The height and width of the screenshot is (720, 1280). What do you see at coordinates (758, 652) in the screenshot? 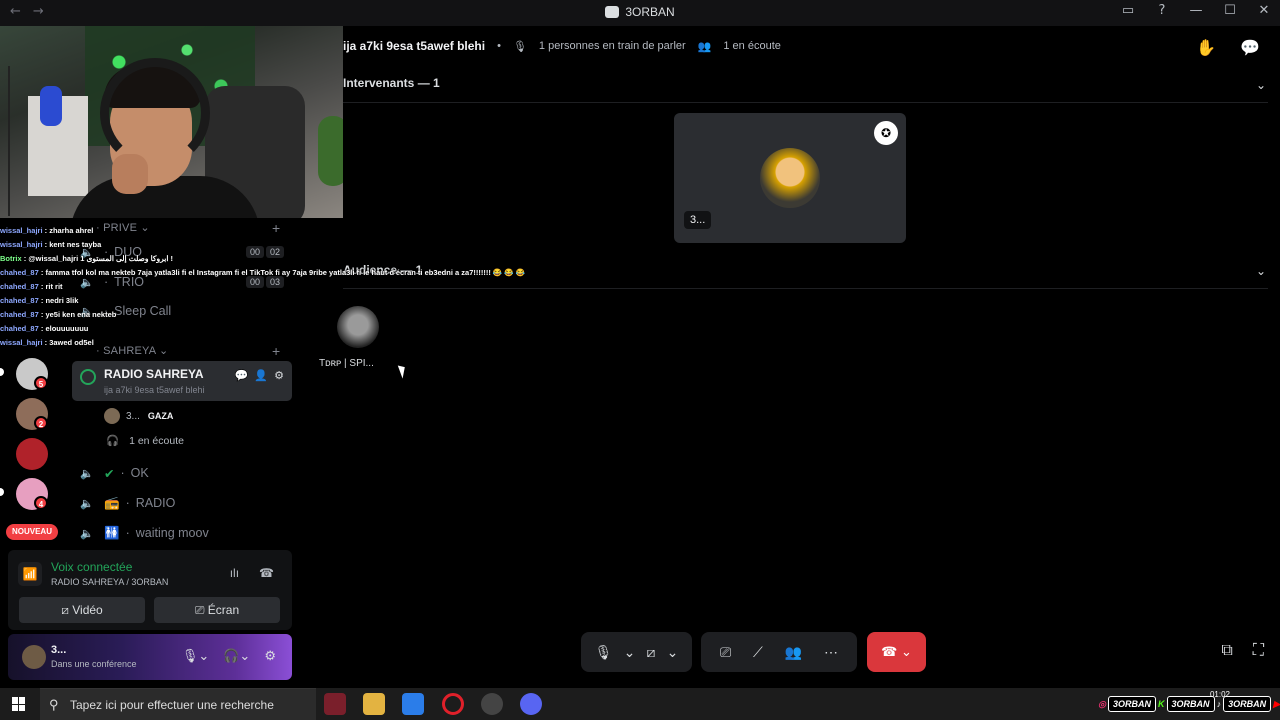
I see `activity-off-icon: ⟋` at bounding box center [758, 652].